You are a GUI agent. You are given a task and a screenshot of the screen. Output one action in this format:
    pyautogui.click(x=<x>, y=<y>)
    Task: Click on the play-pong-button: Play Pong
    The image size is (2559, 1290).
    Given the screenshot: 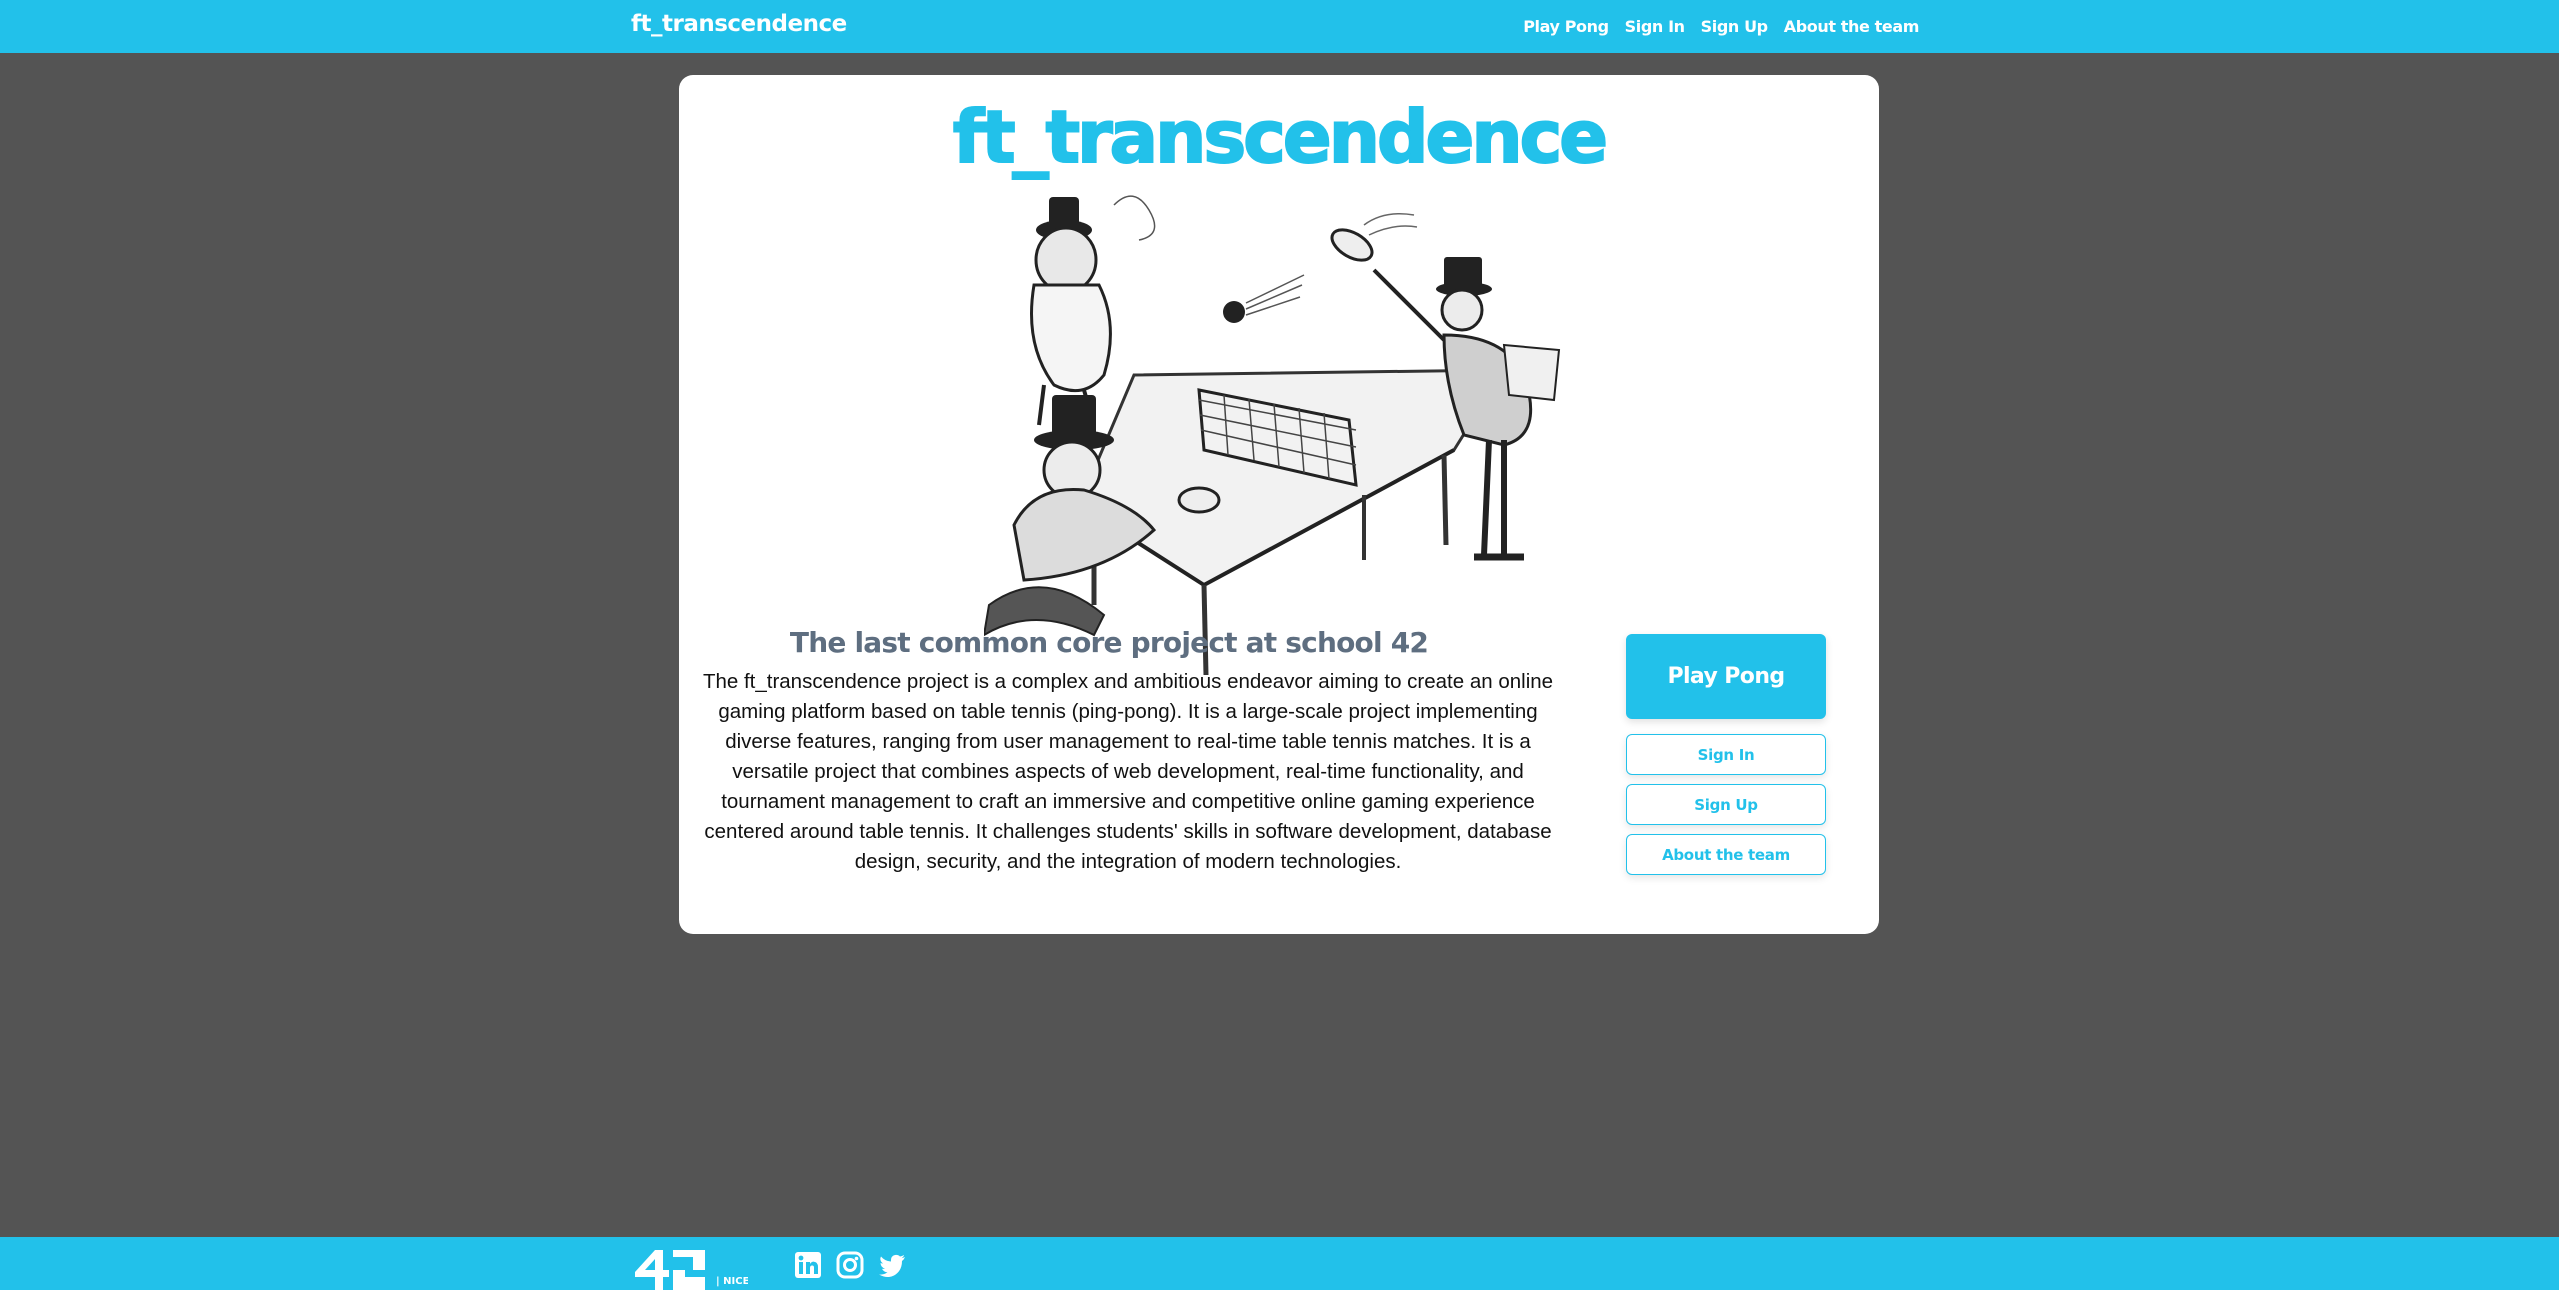 What is the action you would take?
    pyautogui.click(x=1726, y=676)
    